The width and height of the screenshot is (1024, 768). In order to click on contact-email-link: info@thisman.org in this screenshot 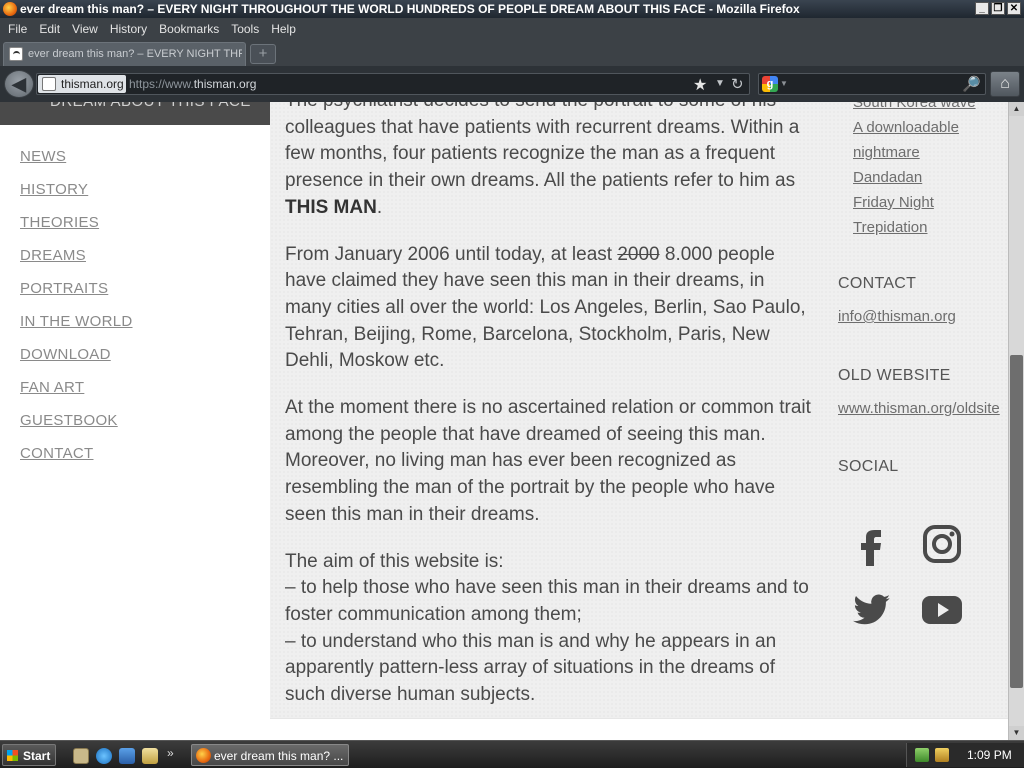, I will do `click(897, 316)`.